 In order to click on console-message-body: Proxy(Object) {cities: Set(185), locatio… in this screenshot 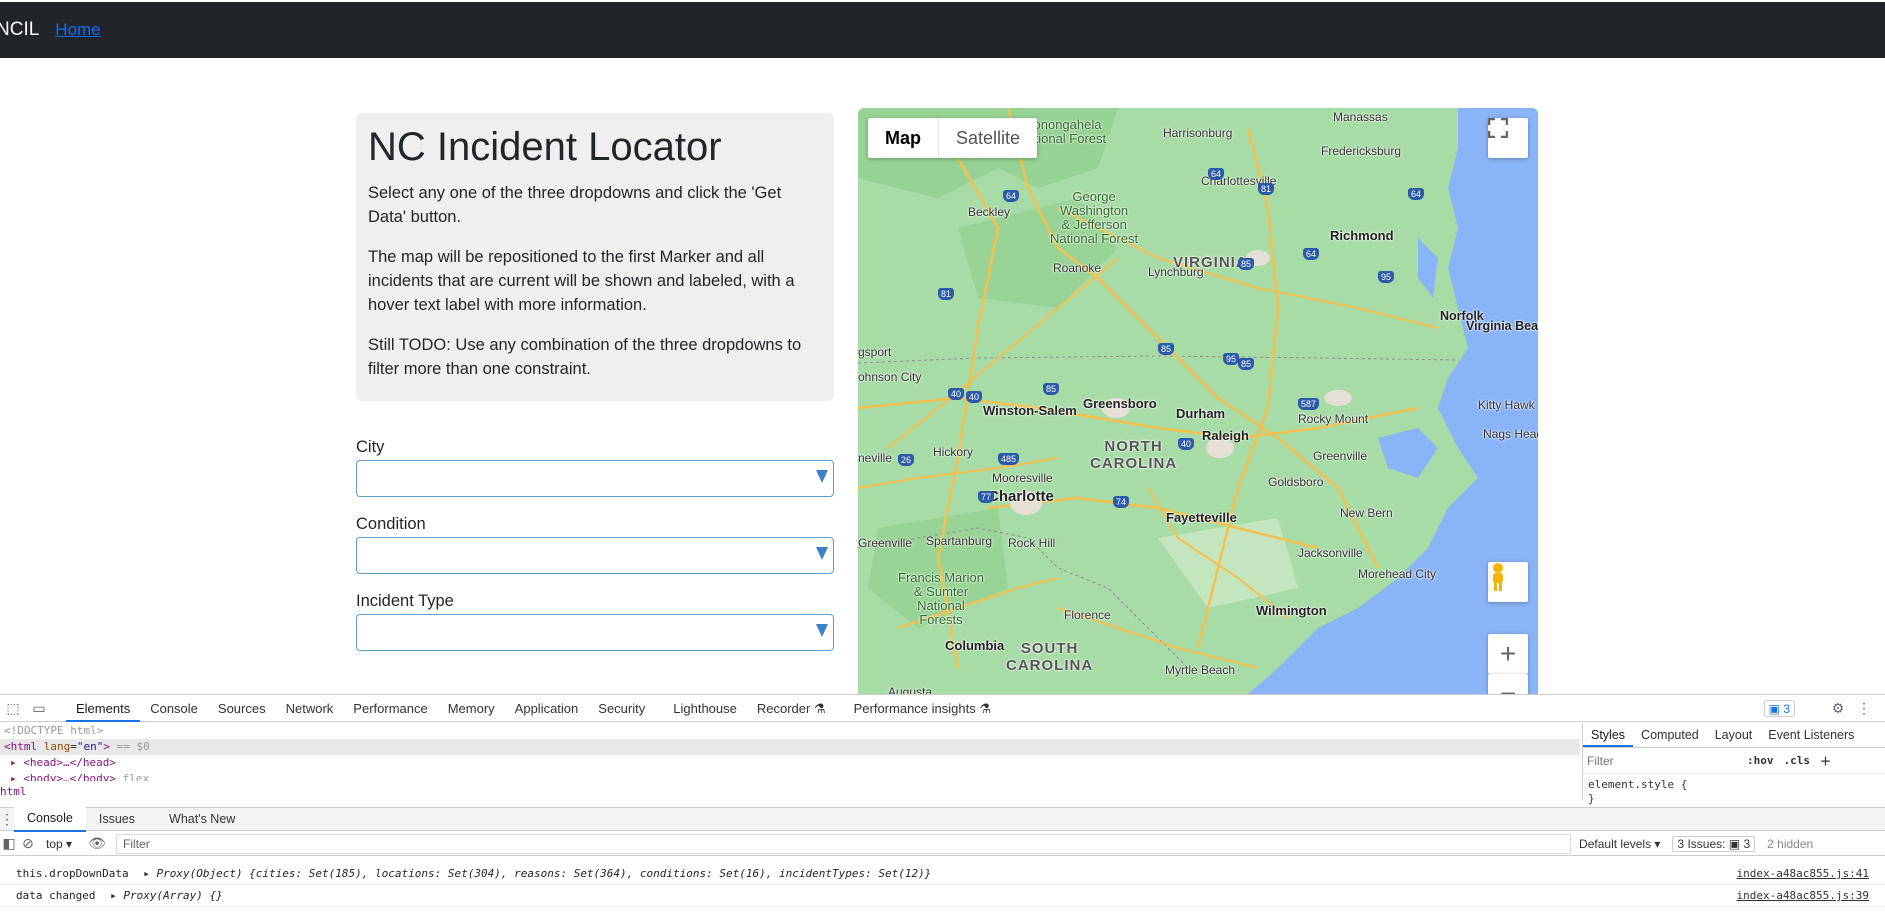, I will do `click(543, 873)`.